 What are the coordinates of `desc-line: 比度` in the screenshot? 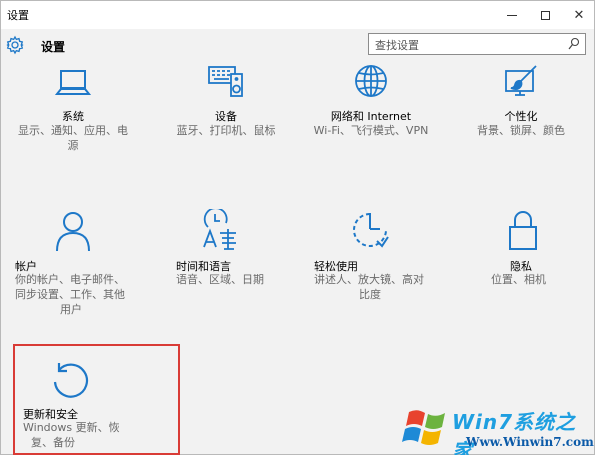 It's located at (370, 294).